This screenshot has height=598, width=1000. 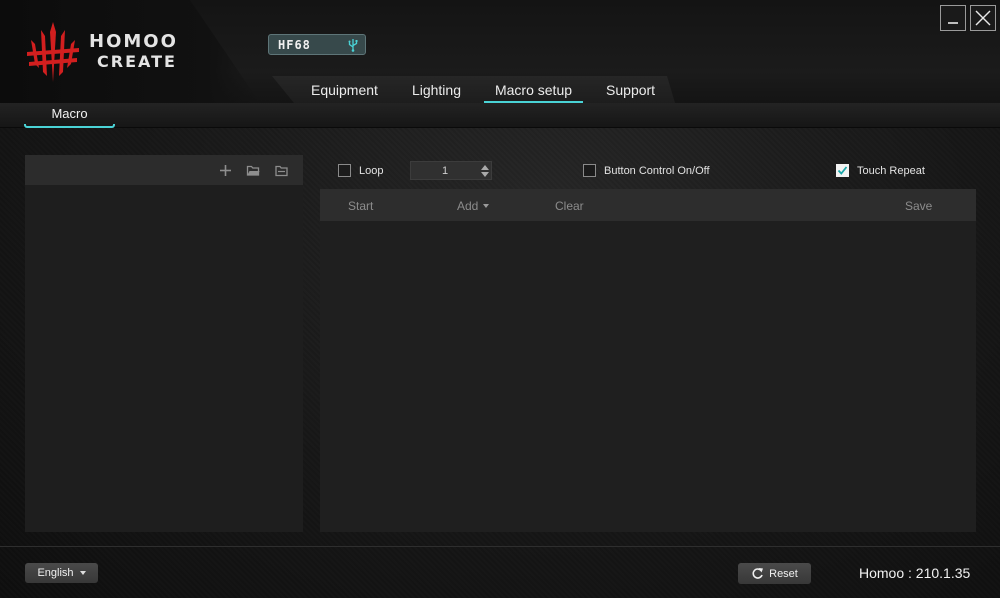 What do you see at coordinates (344, 170) in the screenshot?
I see `loop-checkbox` at bounding box center [344, 170].